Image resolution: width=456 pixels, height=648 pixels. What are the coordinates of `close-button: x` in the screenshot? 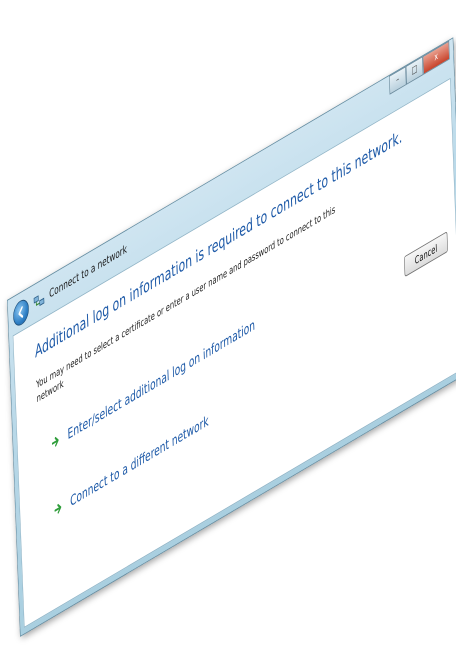 It's located at (436, 57).